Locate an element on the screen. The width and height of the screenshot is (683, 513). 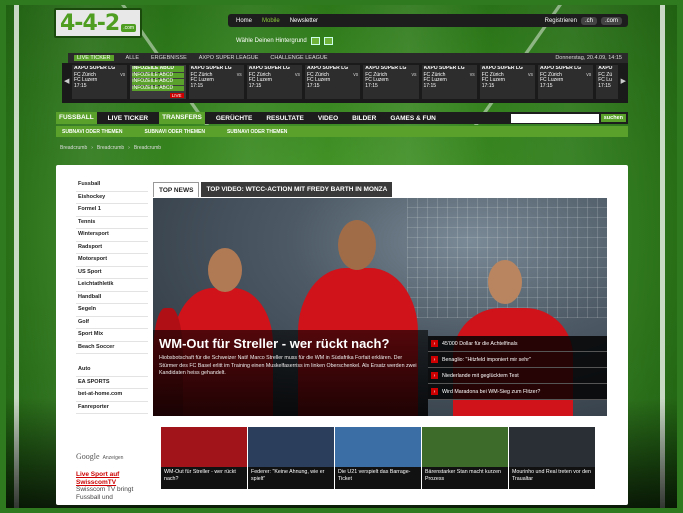
thumb-caption: Bärenstarker Stan macht kurzen Prozess is located at coordinates (465, 478).